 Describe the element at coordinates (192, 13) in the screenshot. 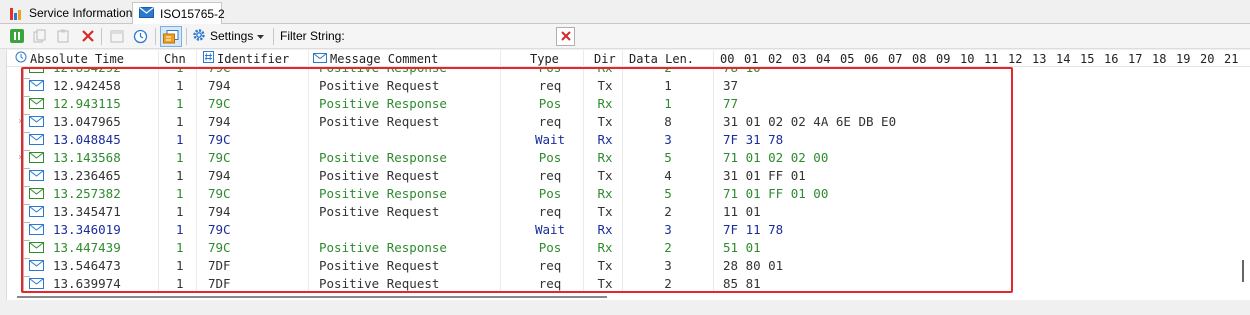

I see `tab-iso15765-2-label: ISO15765-2` at that location.